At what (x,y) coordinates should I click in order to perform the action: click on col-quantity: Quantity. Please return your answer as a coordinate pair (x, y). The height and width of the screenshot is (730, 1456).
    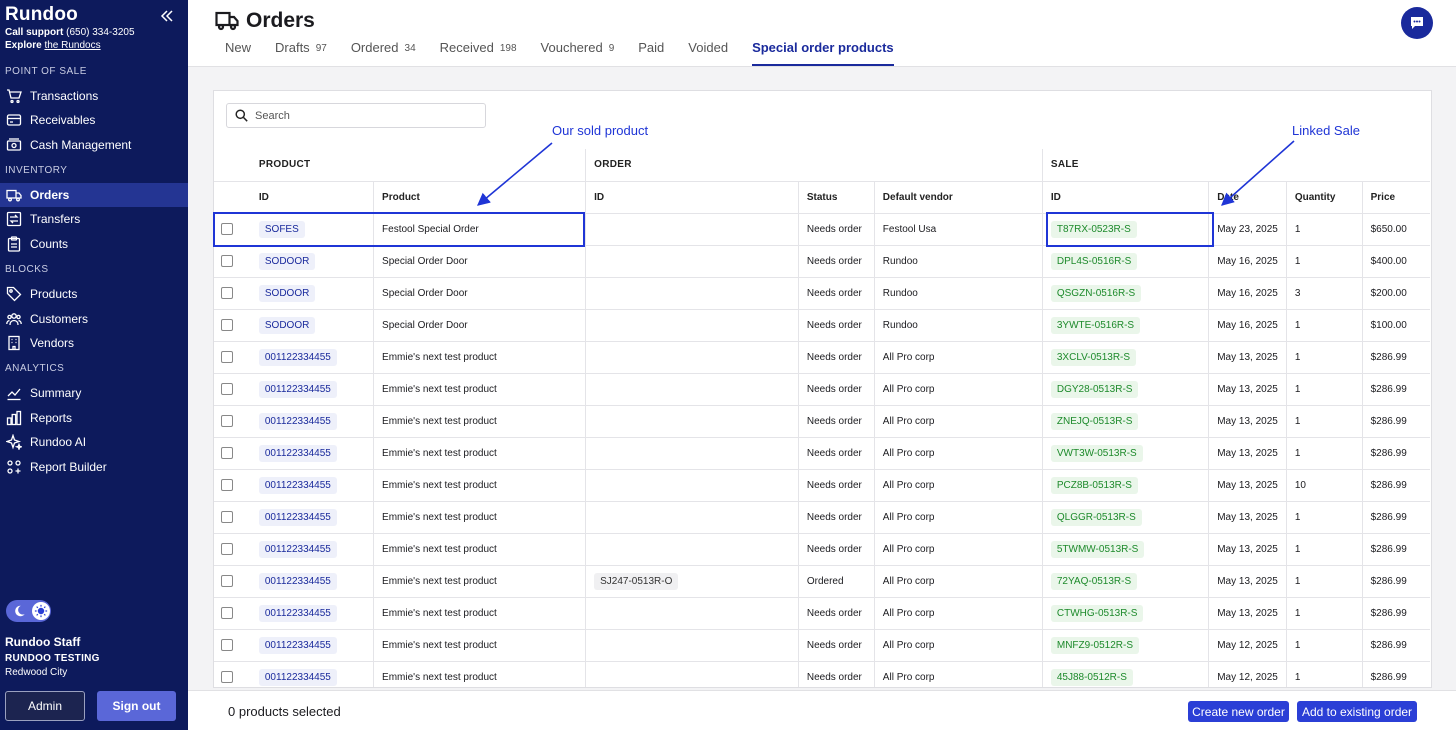
    Looking at the image, I should click on (1324, 197).